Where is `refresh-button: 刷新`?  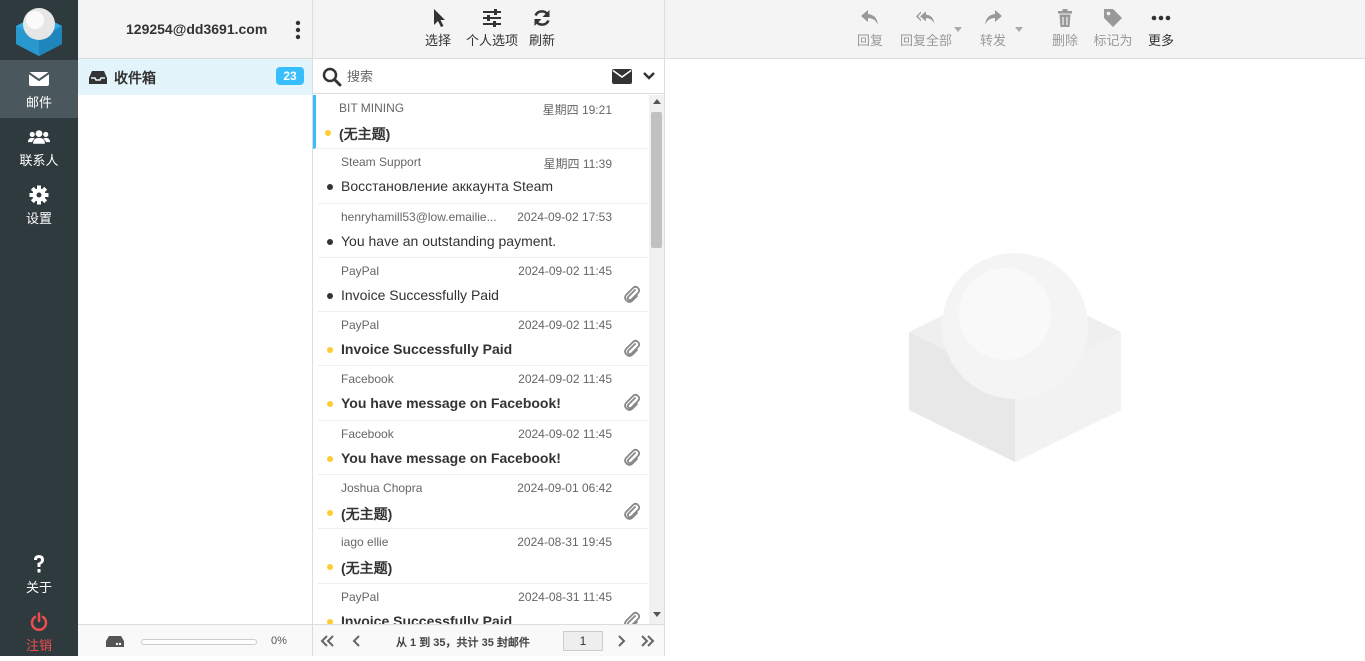 refresh-button: 刷新 is located at coordinates (542, 29).